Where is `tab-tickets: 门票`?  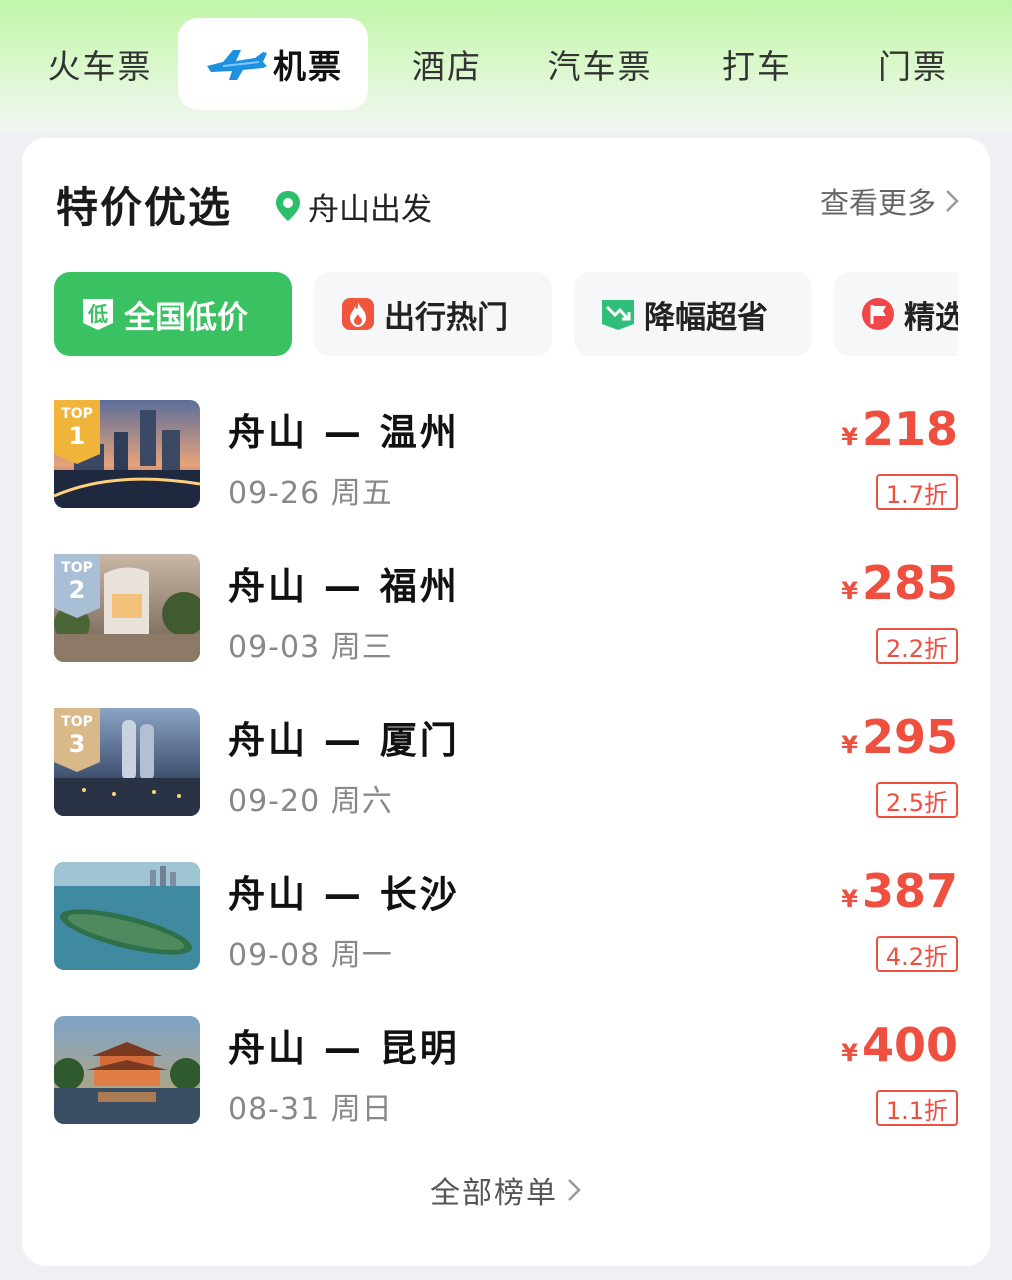
tab-tickets: 门票 is located at coordinates (913, 64).